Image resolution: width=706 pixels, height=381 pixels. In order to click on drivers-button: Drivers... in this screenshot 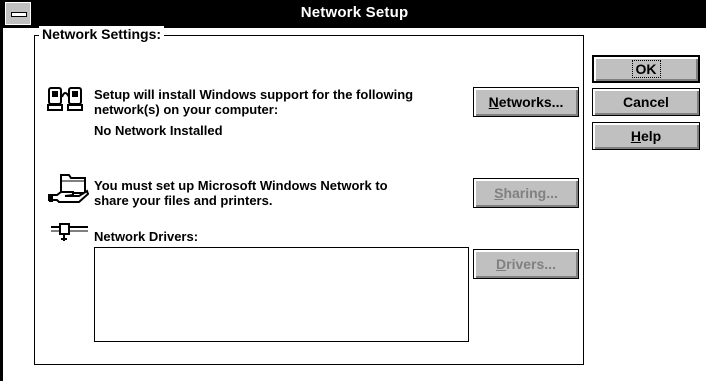, I will do `click(526, 264)`.